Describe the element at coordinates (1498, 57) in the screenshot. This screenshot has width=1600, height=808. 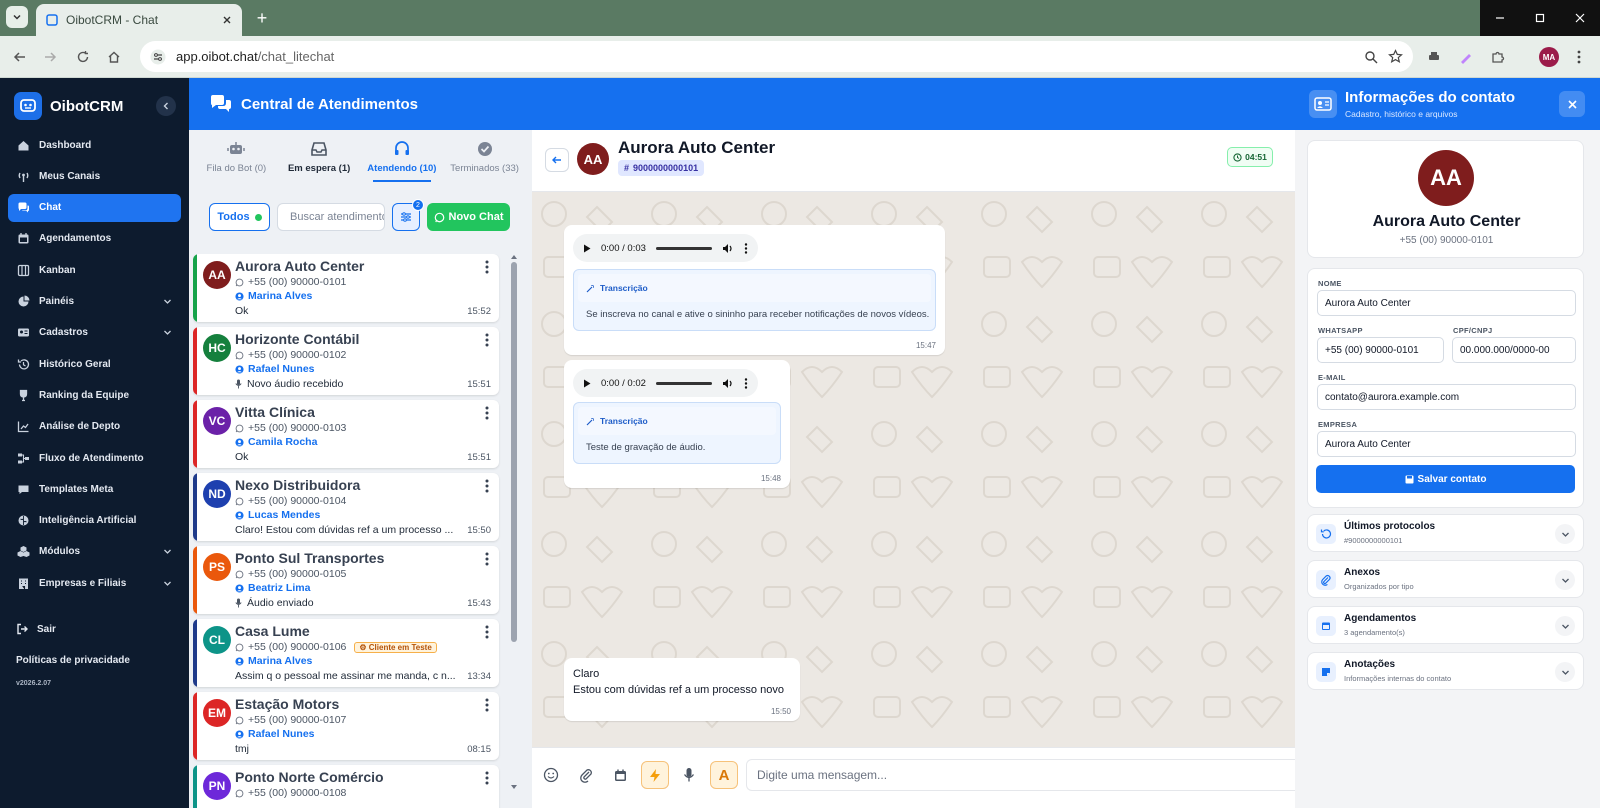
I see `extensions-button` at that location.